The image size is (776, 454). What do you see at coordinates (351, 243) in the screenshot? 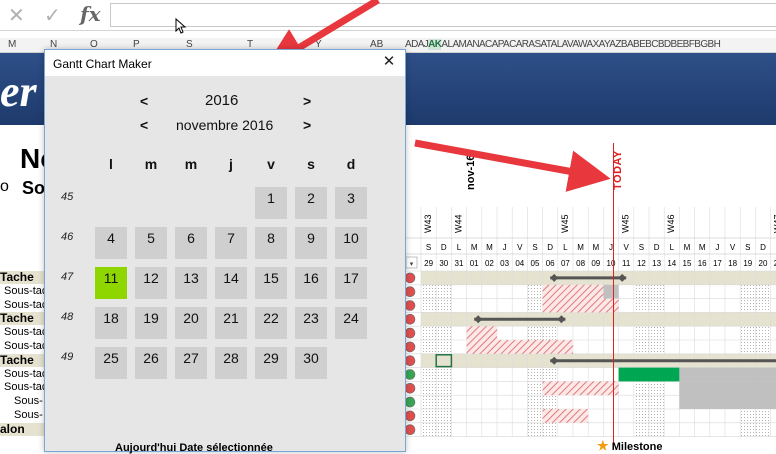
I see `calendar-day: 10` at bounding box center [351, 243].